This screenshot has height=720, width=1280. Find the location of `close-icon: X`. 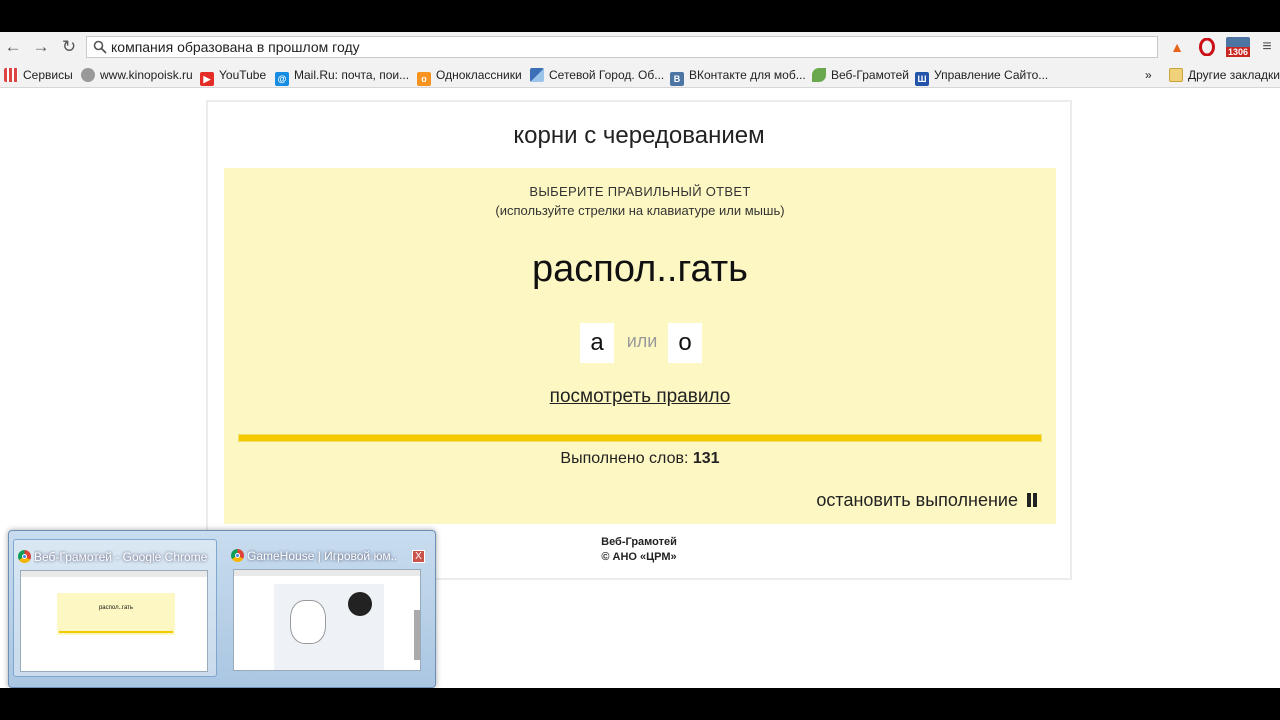

close-icon: X is located at coordinates (418, 556).